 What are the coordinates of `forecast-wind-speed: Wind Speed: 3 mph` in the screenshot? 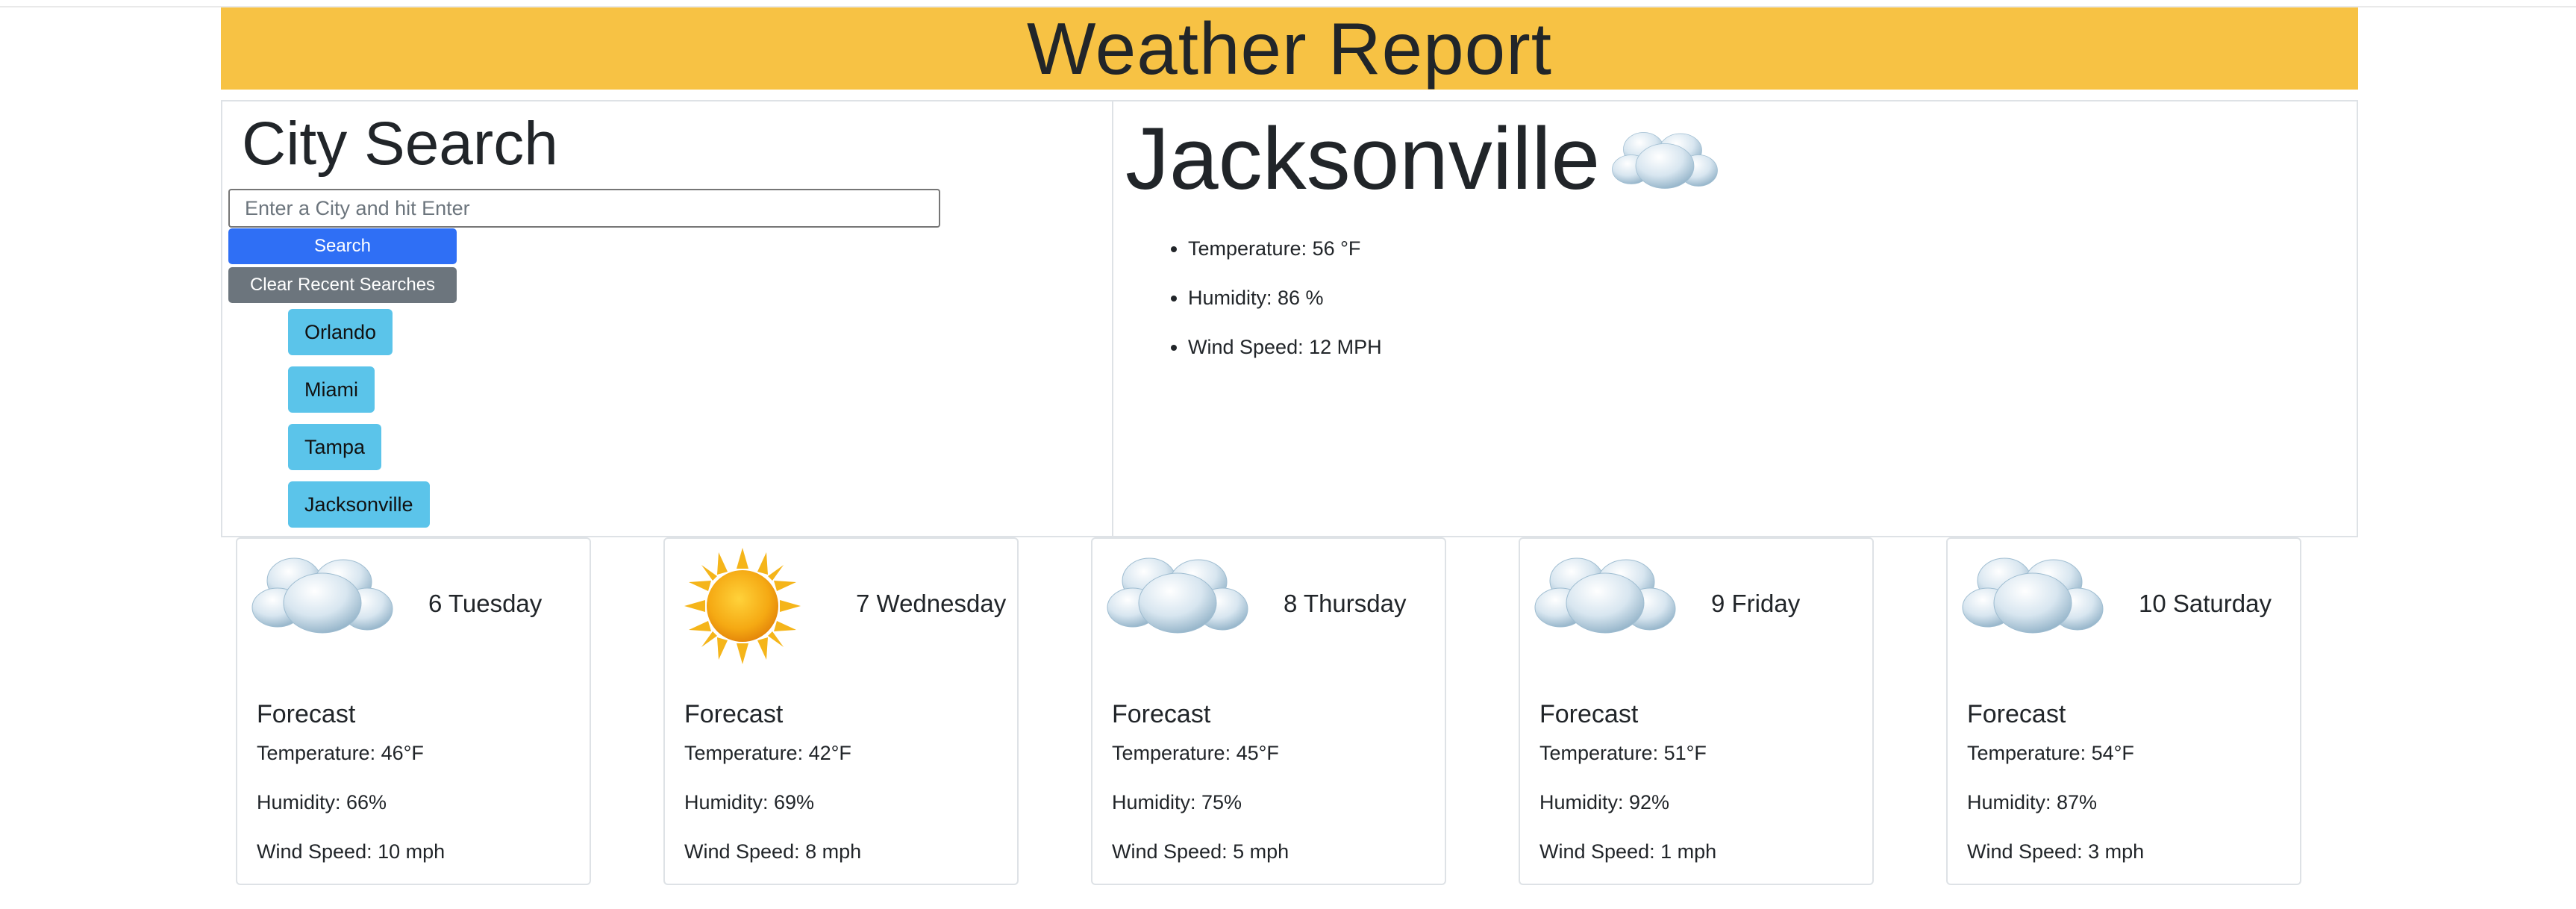 It's located at (2056, 851).